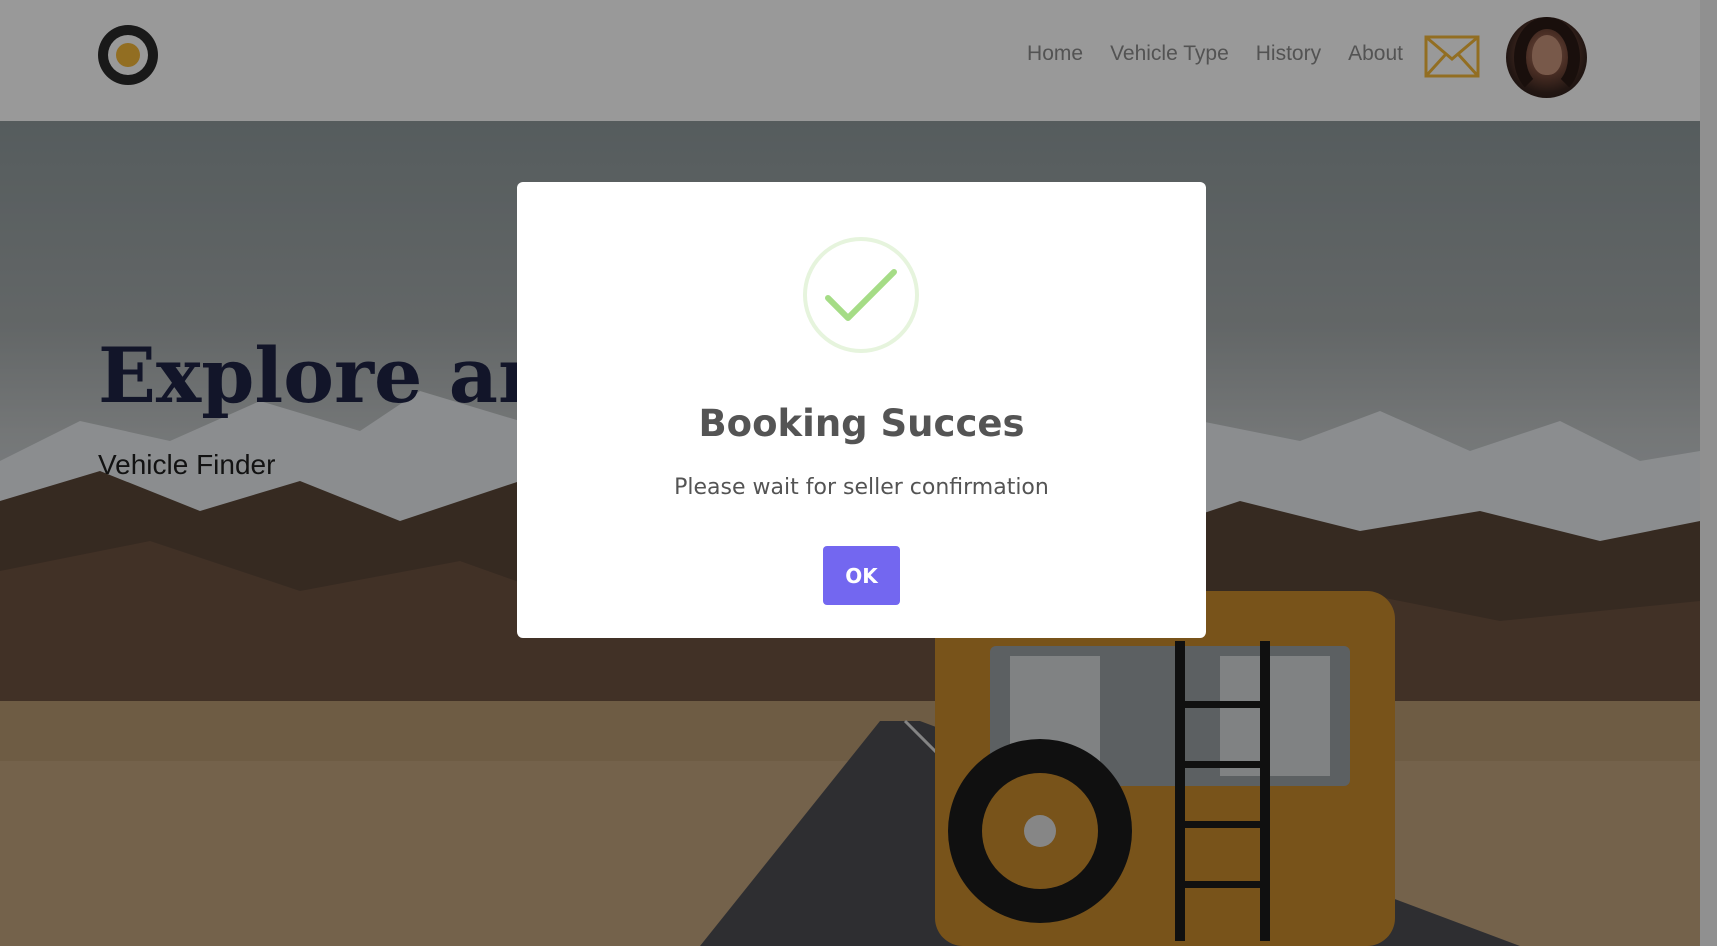 The image size is (1717, 946). Describe the element at coordinates (861, 295) in the screenshot. I see `check-circle-icon` at that location.